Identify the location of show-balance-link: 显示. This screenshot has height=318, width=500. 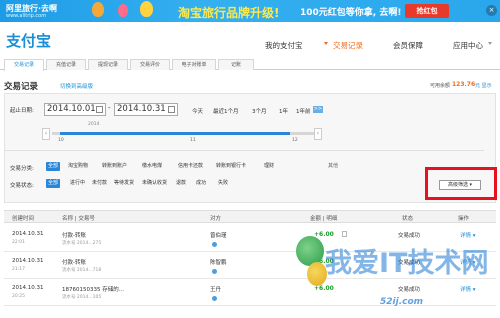
(487, 86).